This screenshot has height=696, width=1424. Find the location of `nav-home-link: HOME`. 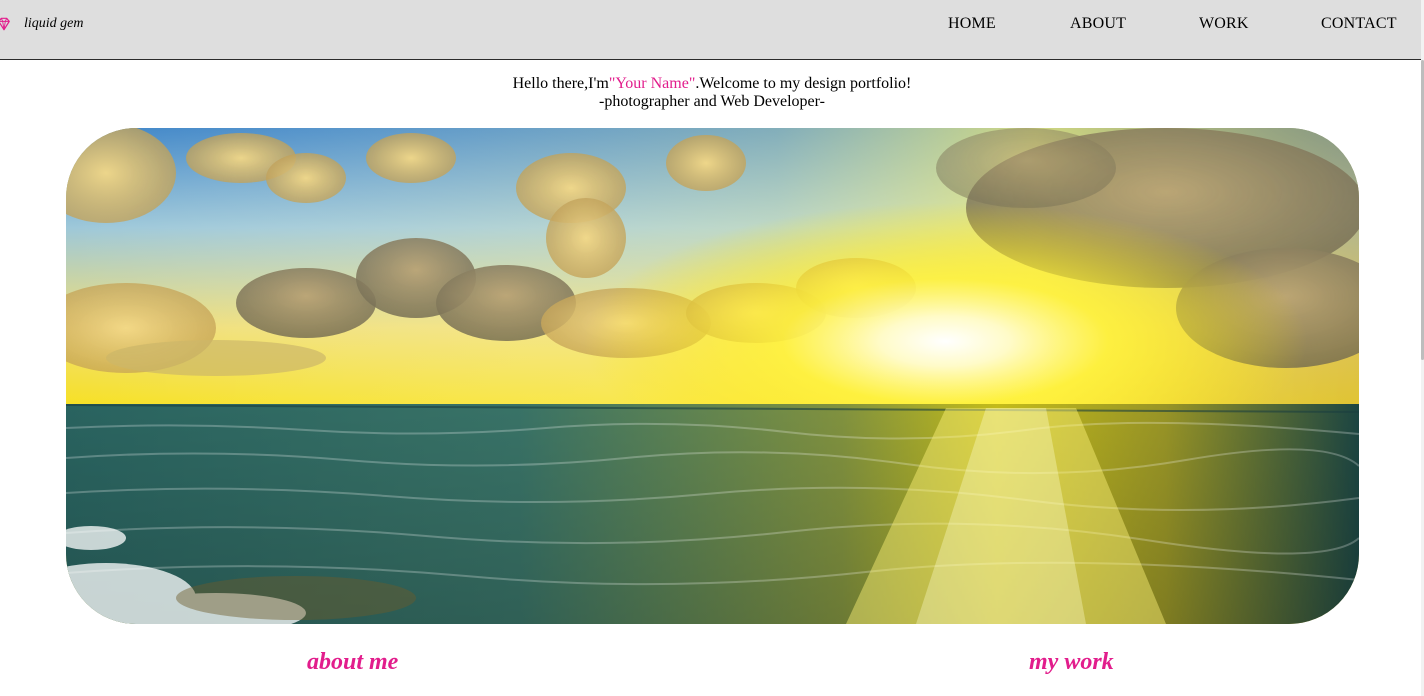

nav-home-link: HOME is located at coordinates (972, 24).